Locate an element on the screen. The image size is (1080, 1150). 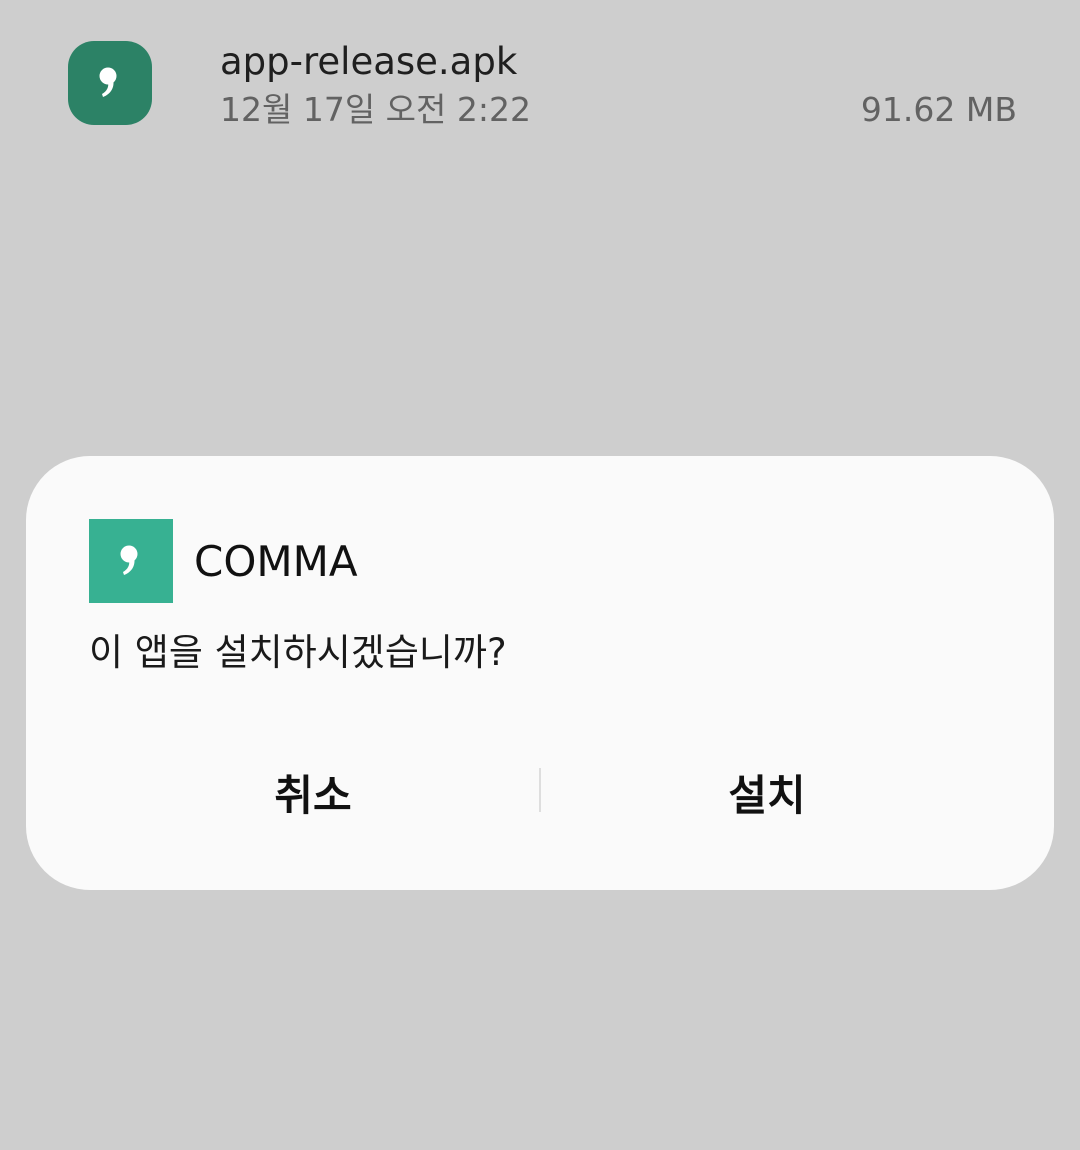
app-name: COMMA is located at coordinates (276, 561).